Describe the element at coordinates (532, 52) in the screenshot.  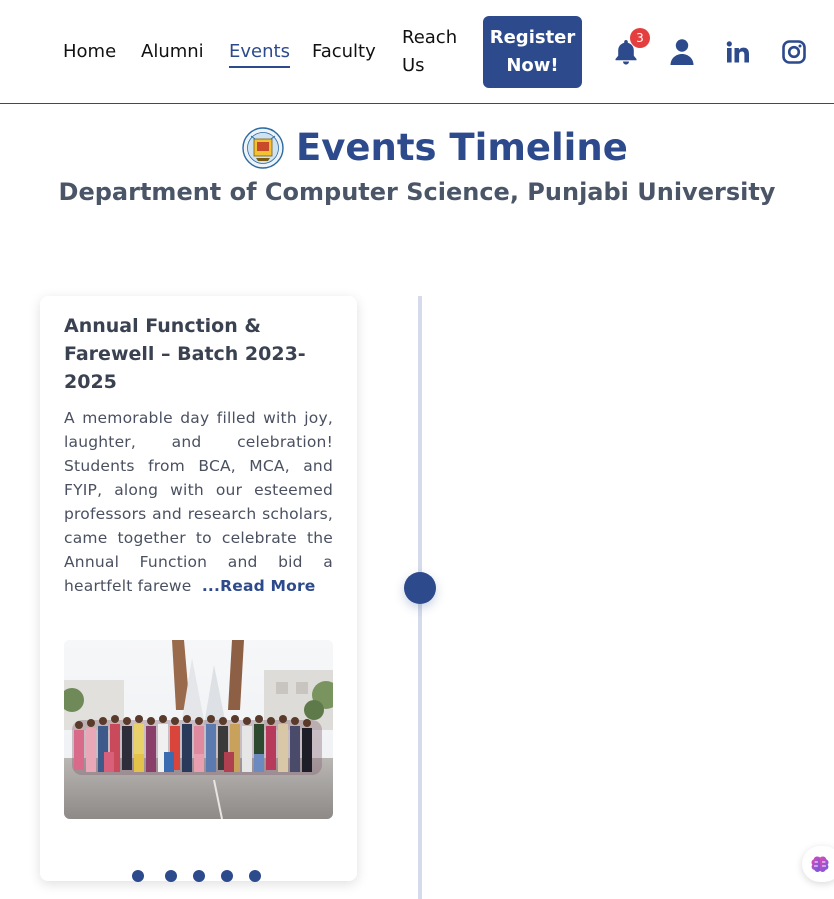
I see `register-button: Register Now!` at that location.